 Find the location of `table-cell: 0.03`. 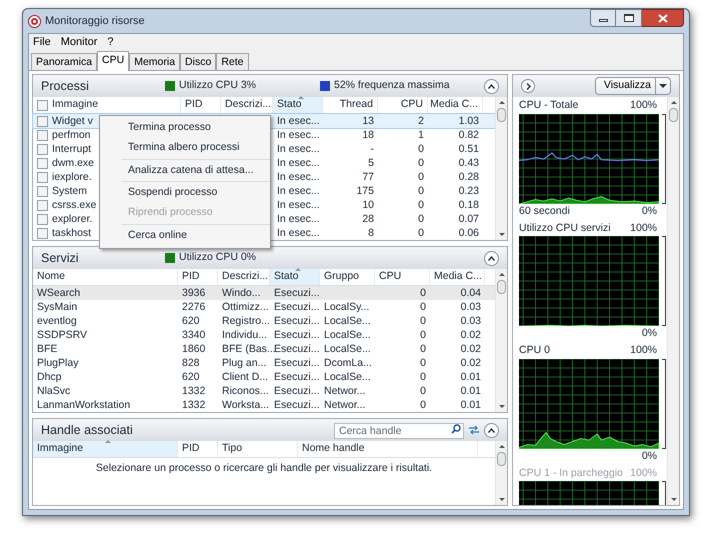

table-cell: 0.03 is located at coordinates (470, 320).